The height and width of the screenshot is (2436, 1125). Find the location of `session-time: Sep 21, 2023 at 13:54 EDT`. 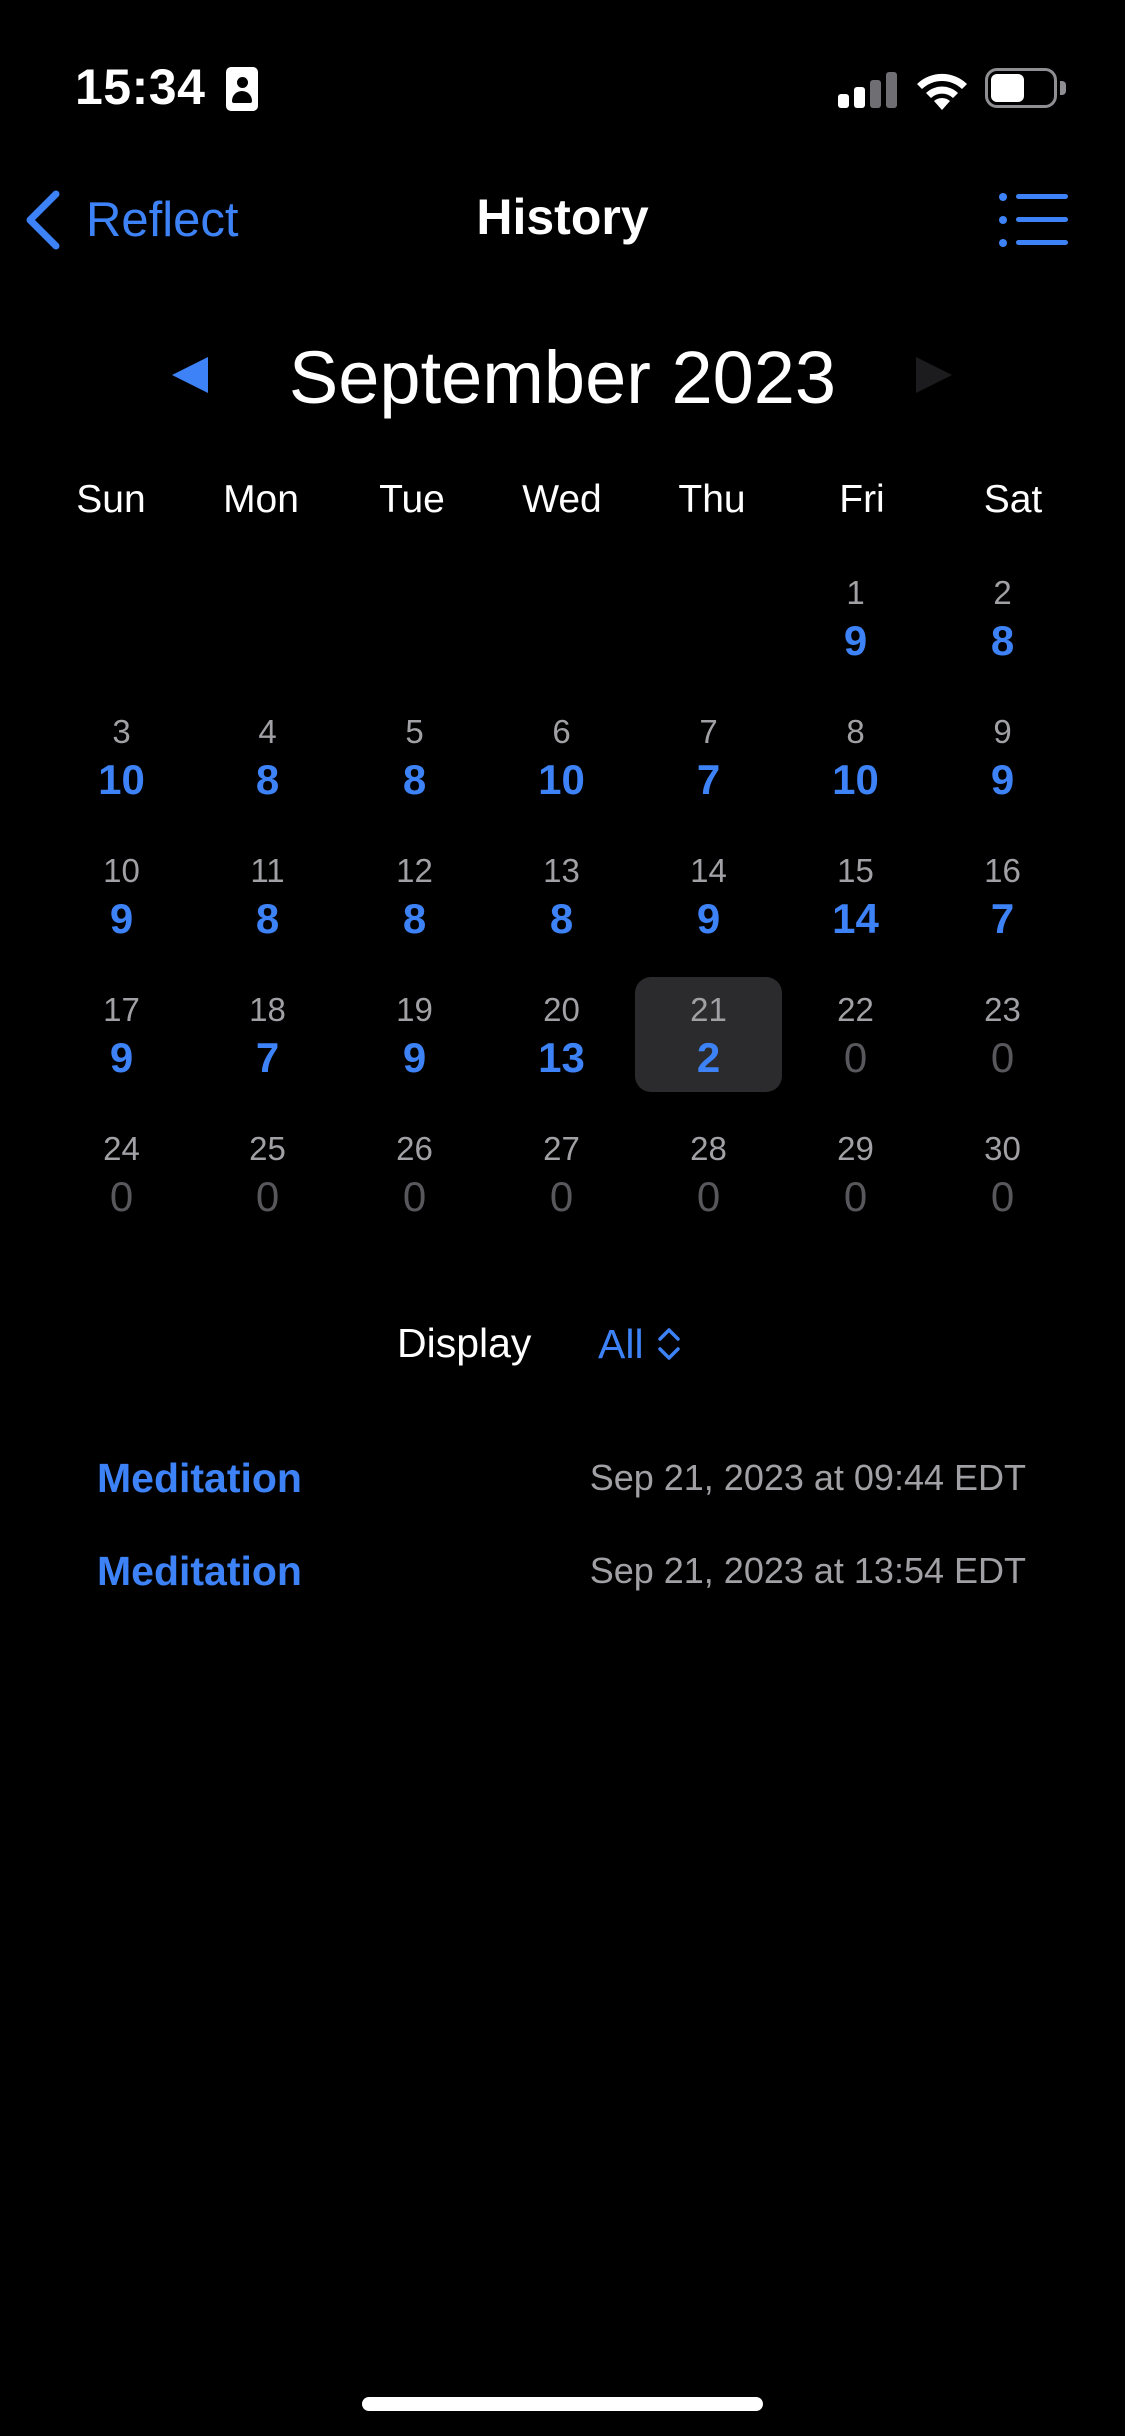

session-time: Sep 21, 2023 at 13:54 EDT is located at coordinates (807, 1570).